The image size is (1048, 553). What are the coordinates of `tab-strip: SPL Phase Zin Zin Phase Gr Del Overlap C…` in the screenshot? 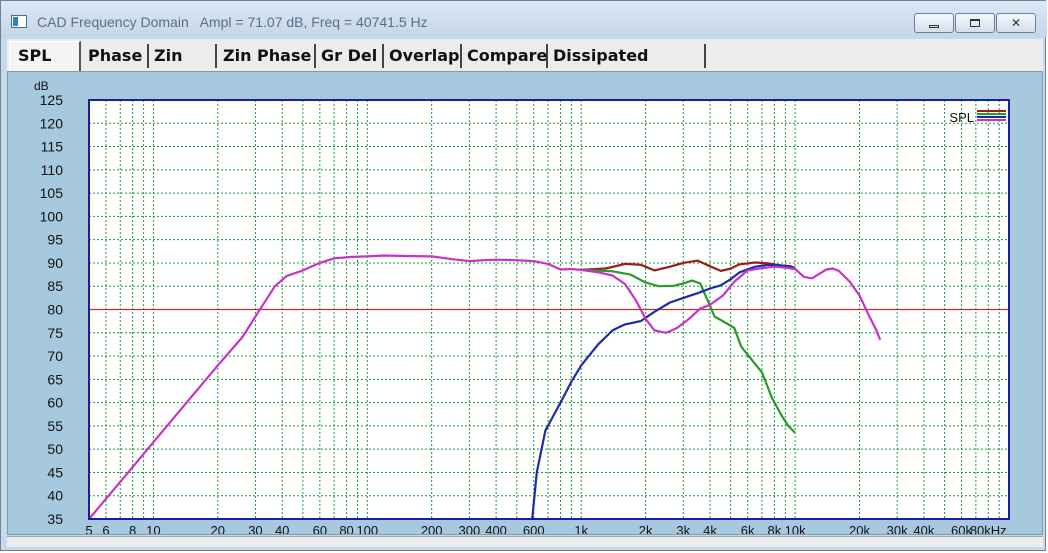 It's located at (525, 64).